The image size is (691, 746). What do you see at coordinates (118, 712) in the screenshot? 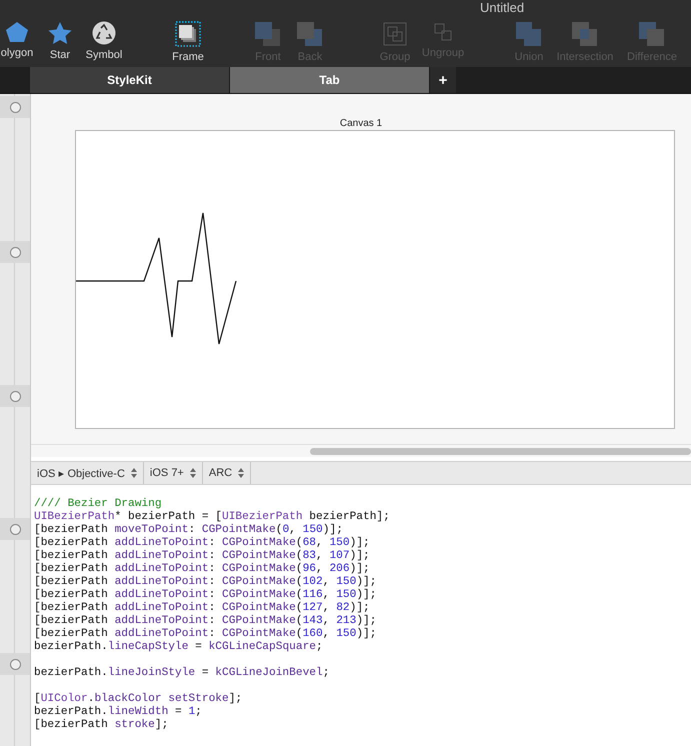
I see `code-line: bezierPath.lineWidth = 1;` at bounding box center [118, 712].